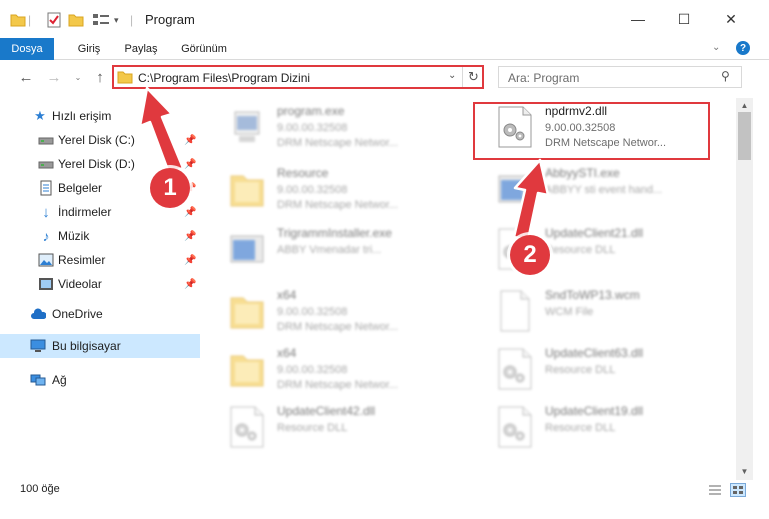  I want to click on properties-icon, so click(54, 20).